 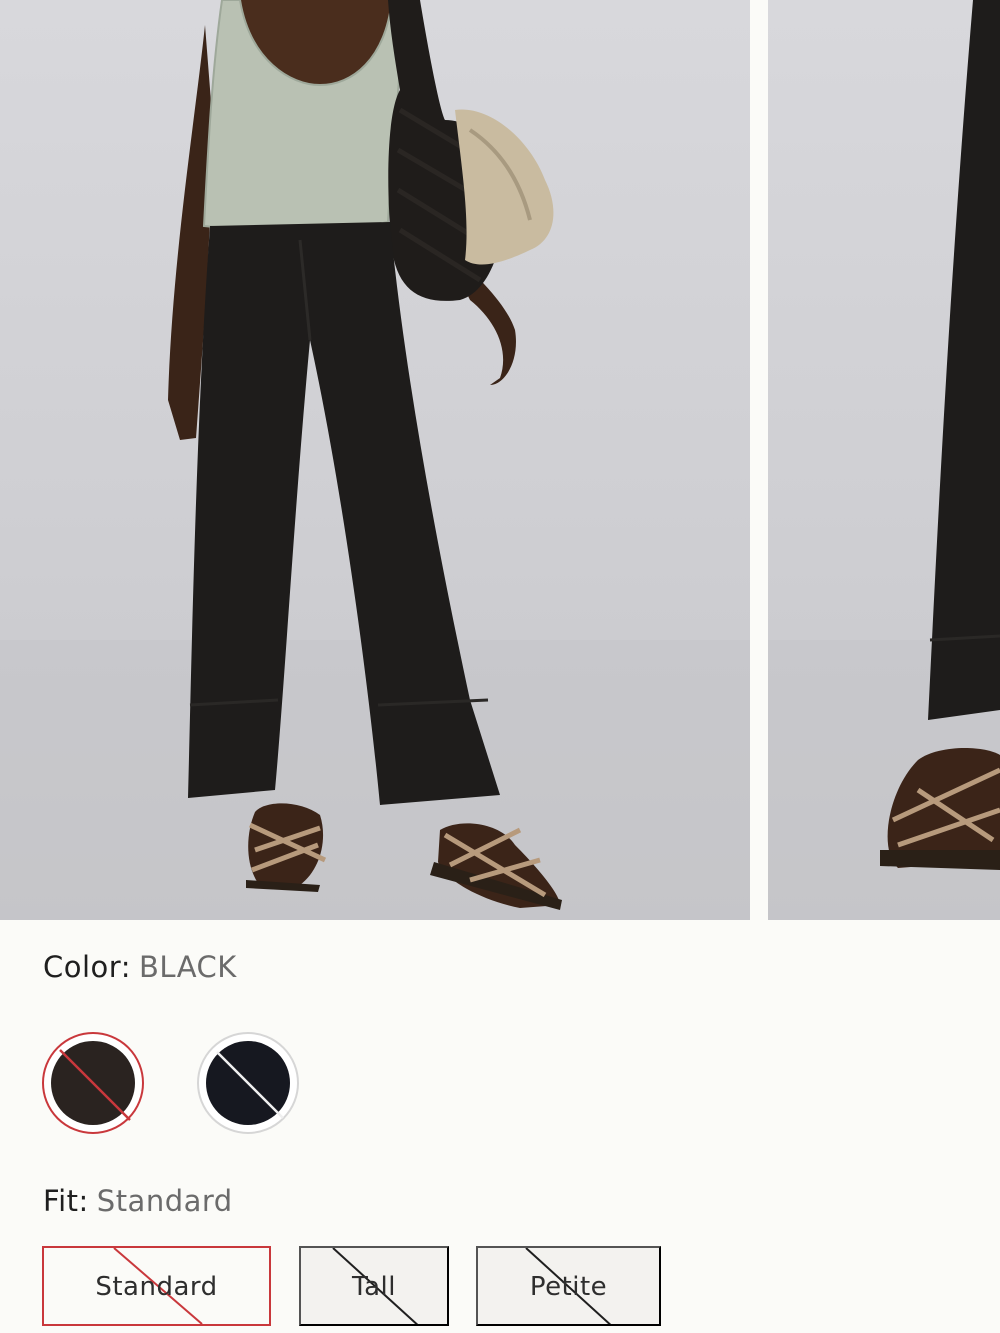 What do you see at coordinates (66, 1201) in the screenshot?
I see `fit-label-key: Fit:` at bounding box center [66, 1201].